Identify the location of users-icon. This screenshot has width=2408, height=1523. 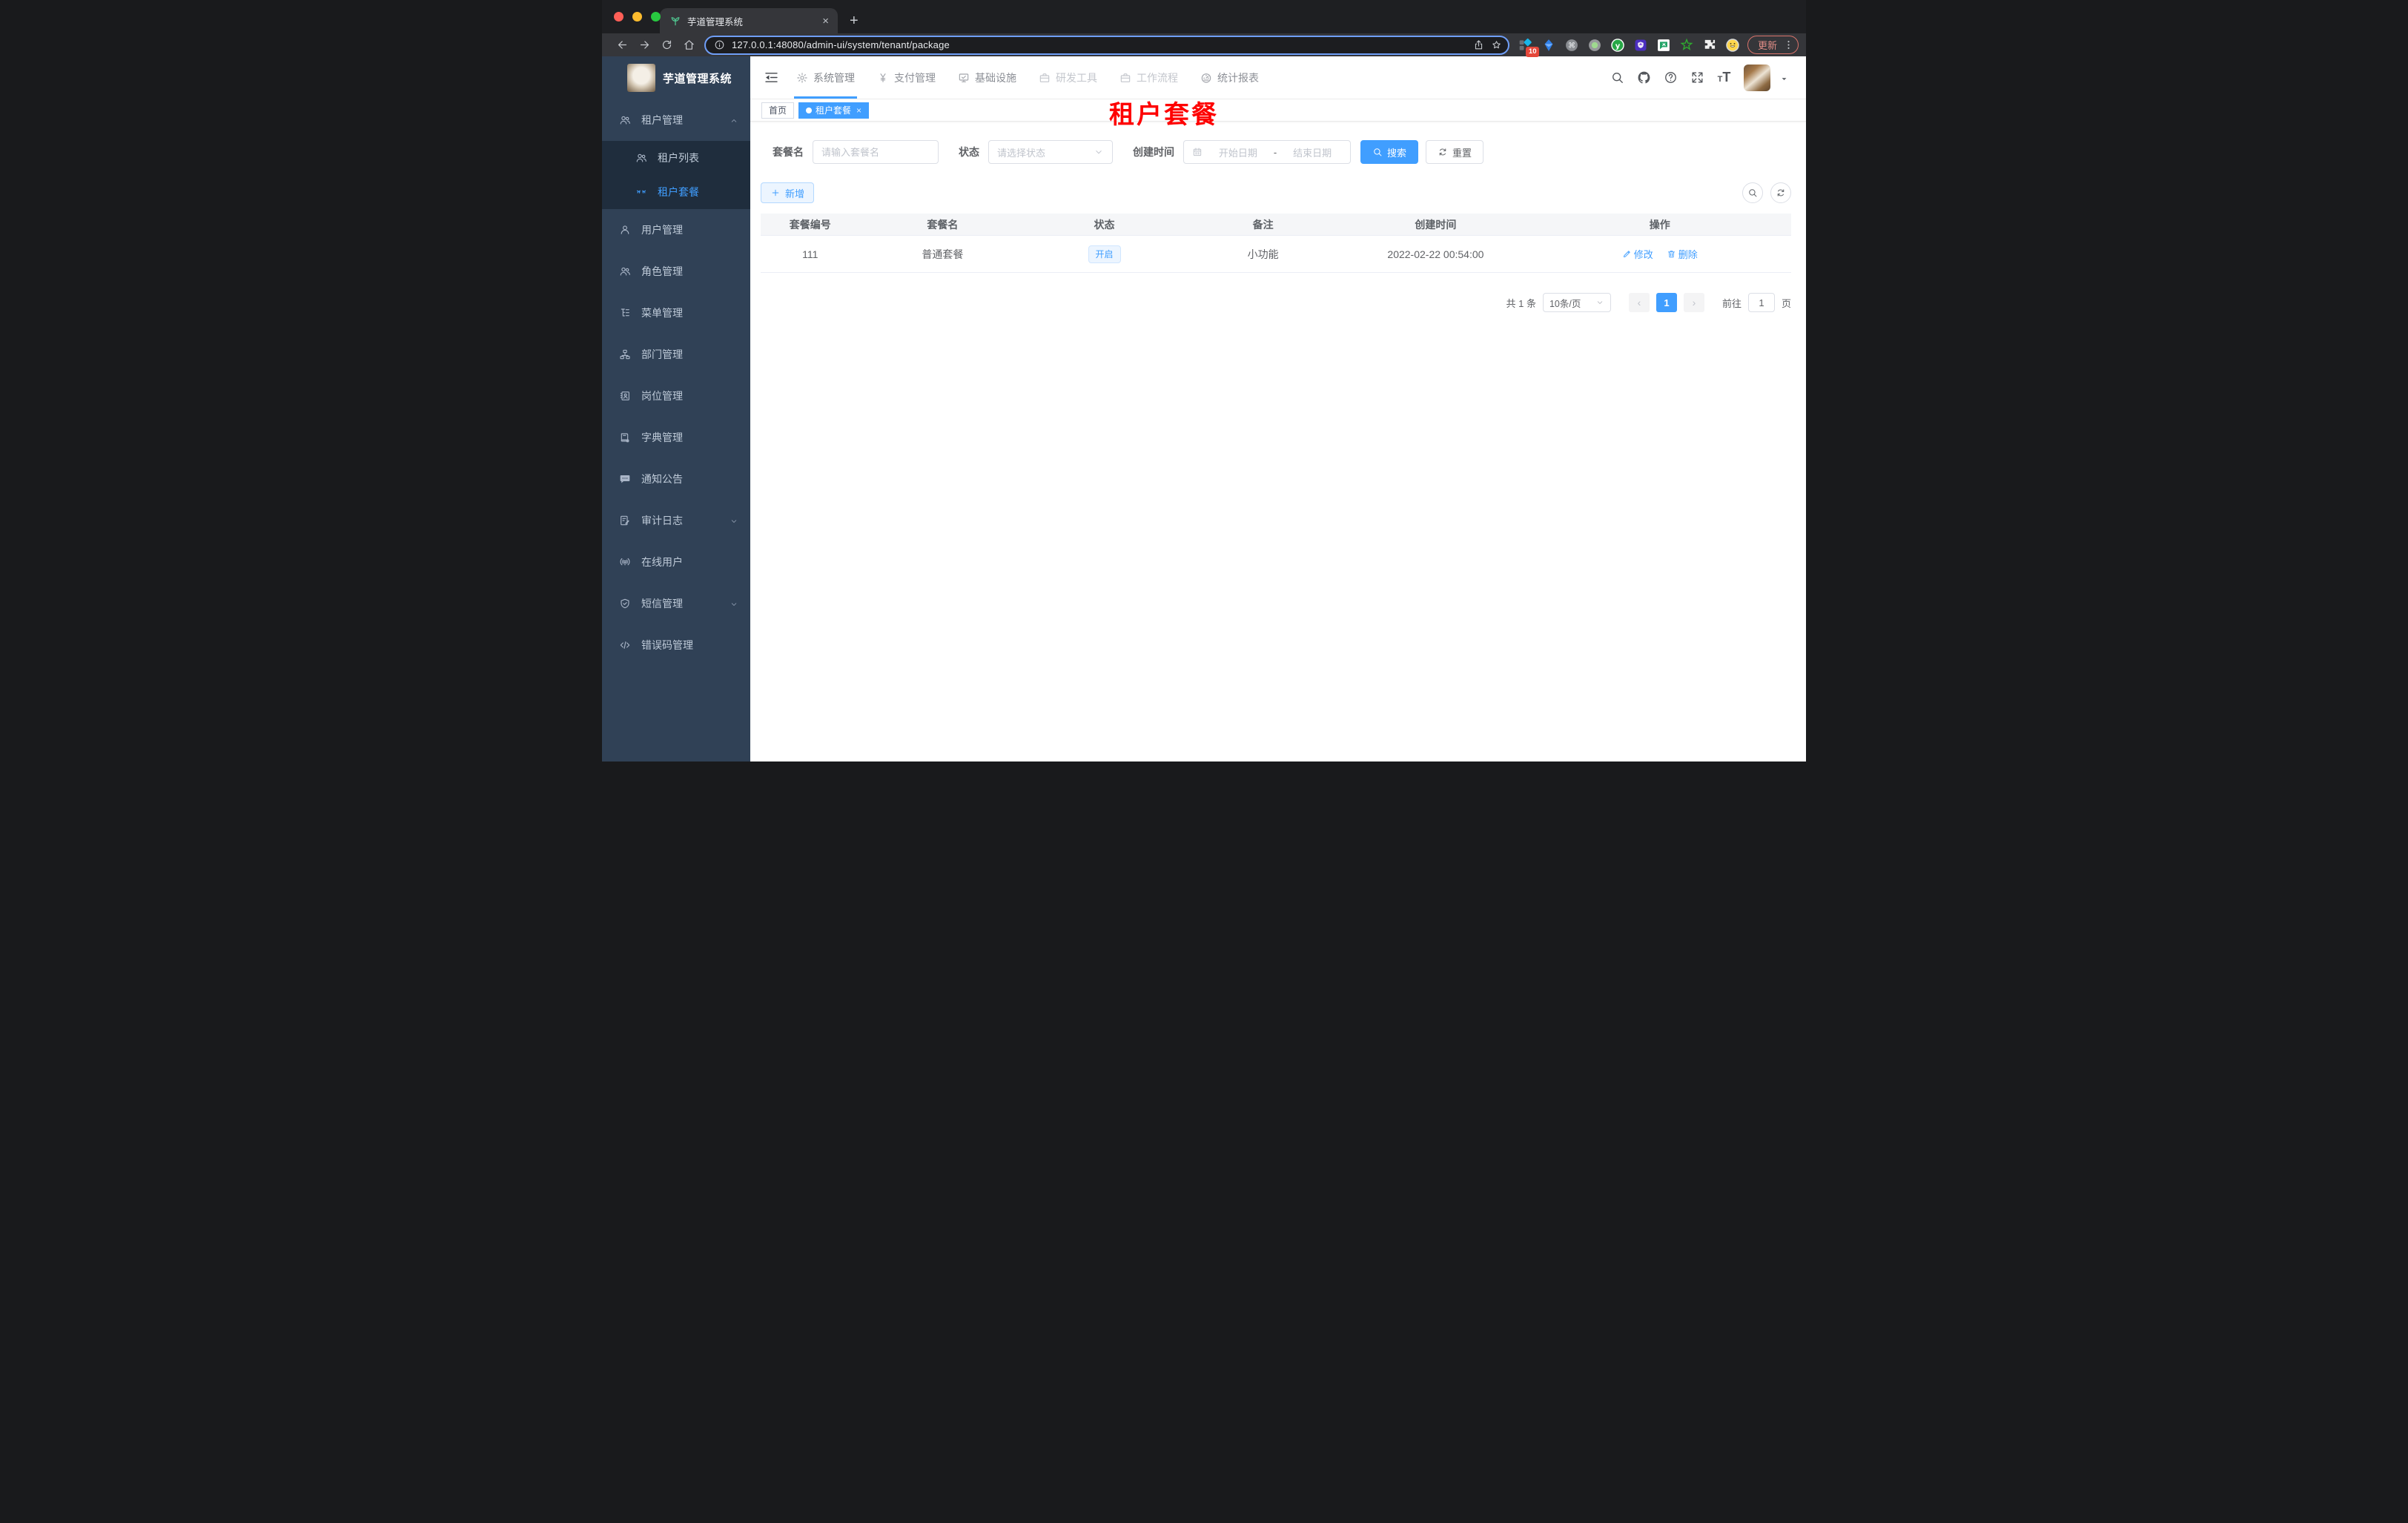
(641, 158).